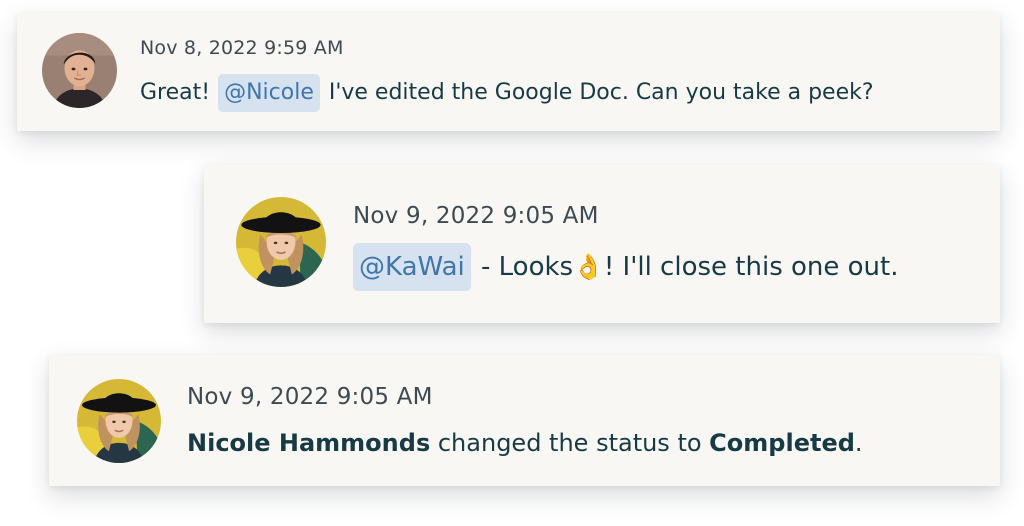  Describe the element at coordinates (309, 443) in the screenshot. I see `actor-name: Nicole Hammonds` at that location.